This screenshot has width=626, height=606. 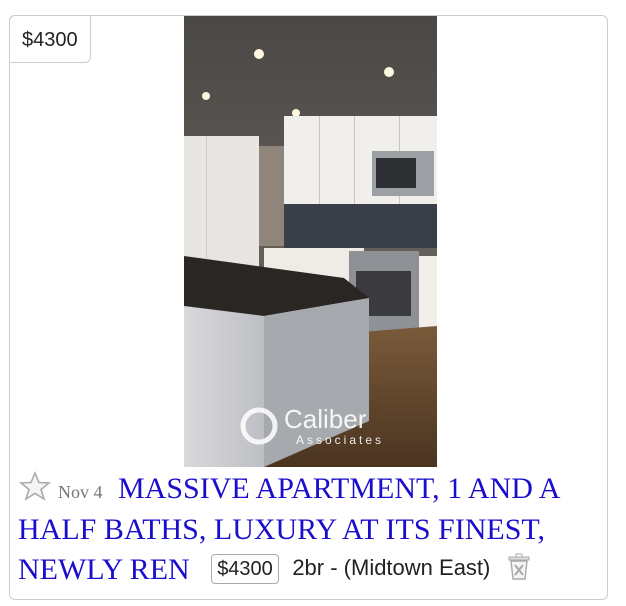 What do you see at coordinates (325, 419) in the screenshot?
I see `watermark-line1: Caliber` at bounding box center [325, 419].